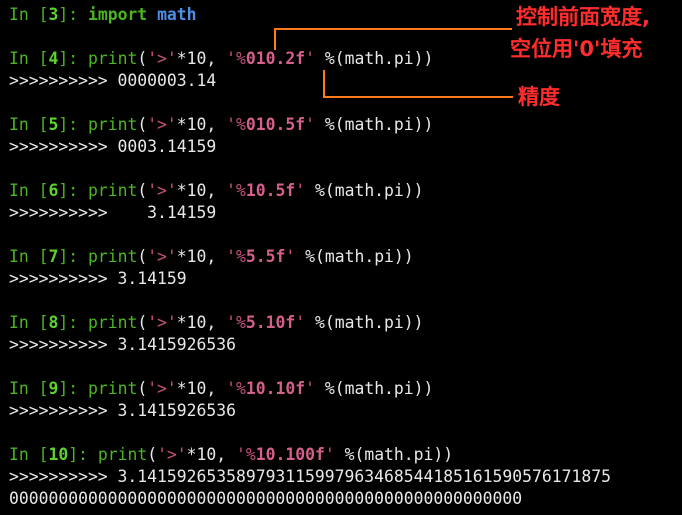 This screenshot has height=515, width=682. Describe the element at coordinates (177, 14) in the screenshot. I see `module-name: math` at that location.